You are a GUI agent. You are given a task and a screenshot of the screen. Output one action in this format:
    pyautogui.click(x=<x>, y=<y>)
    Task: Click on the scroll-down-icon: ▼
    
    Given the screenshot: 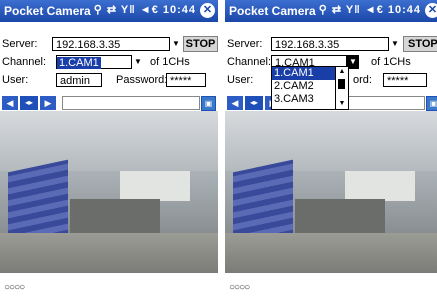 What is the action you would take?
    pyautogui.click(x=342, y=104)
    